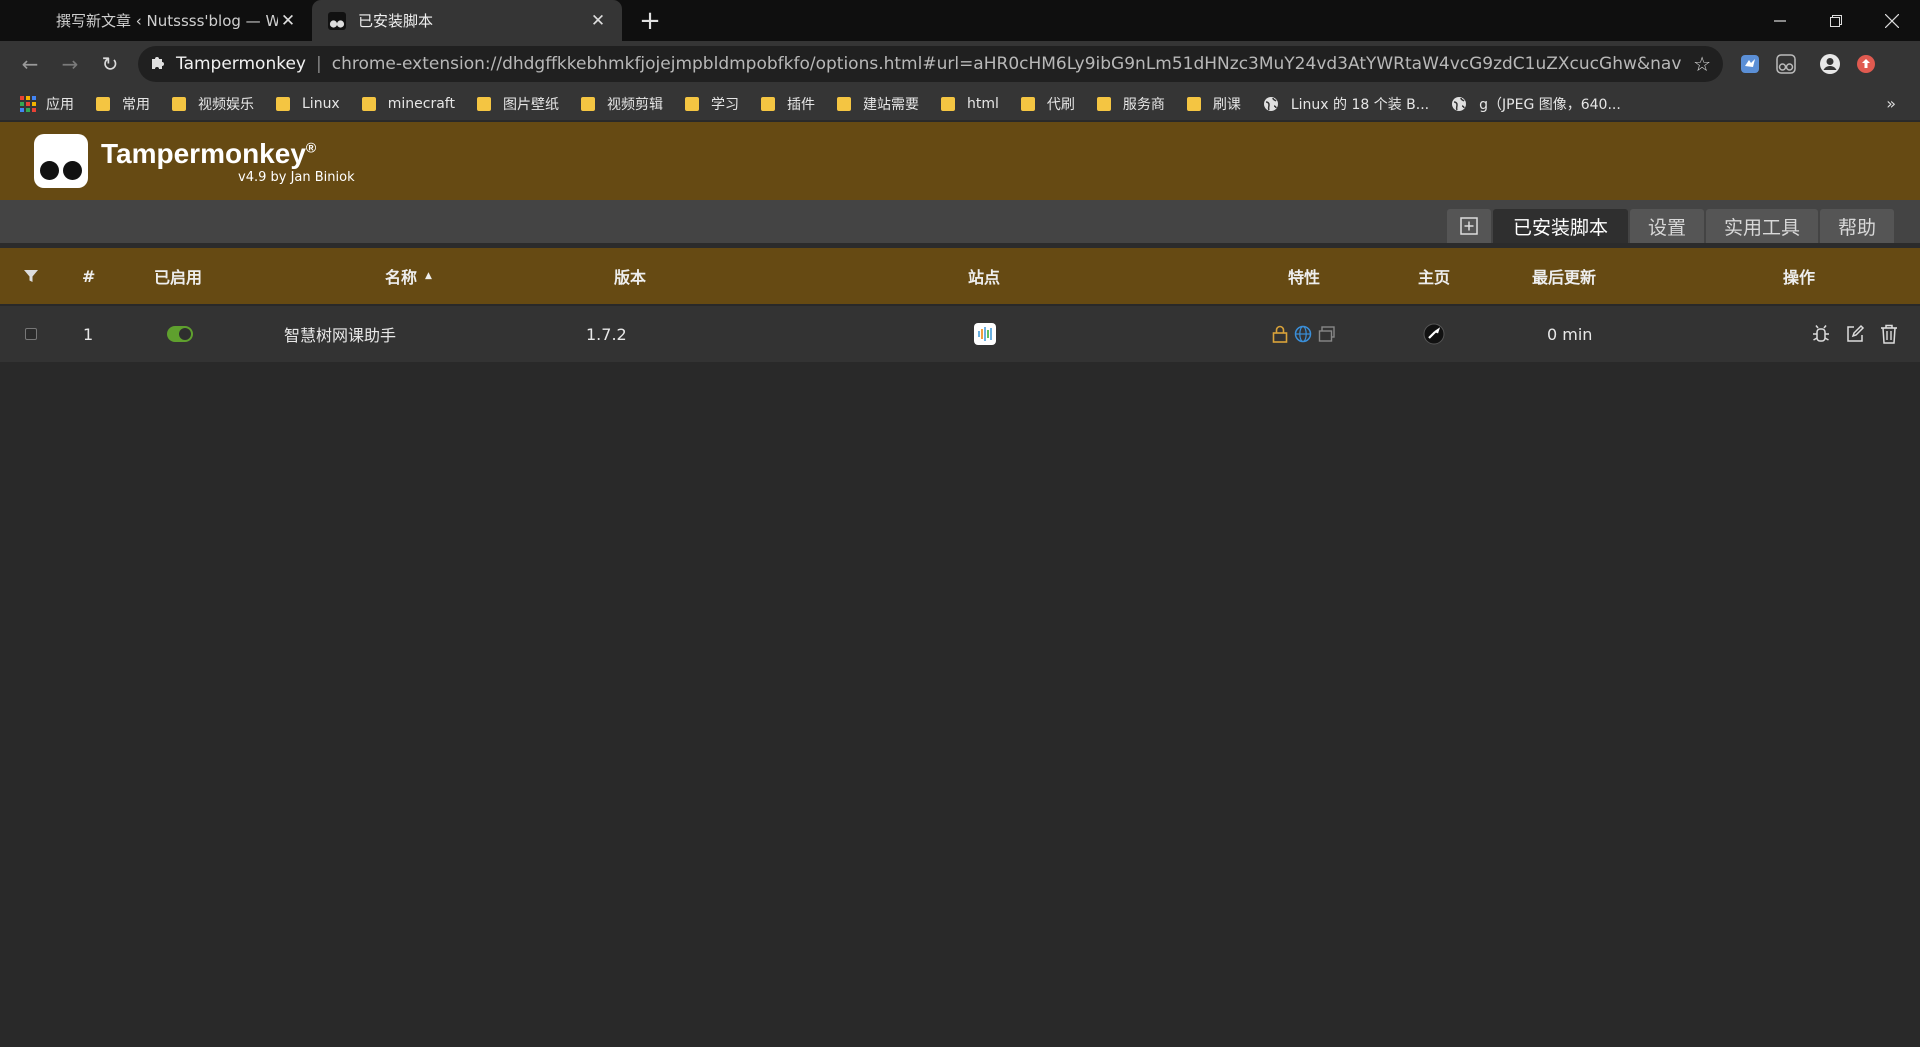 Image resolution: width=1920 pixels, height=1047 pixels. I want to click on column-name: 名称 ▲, so click(408, 276).